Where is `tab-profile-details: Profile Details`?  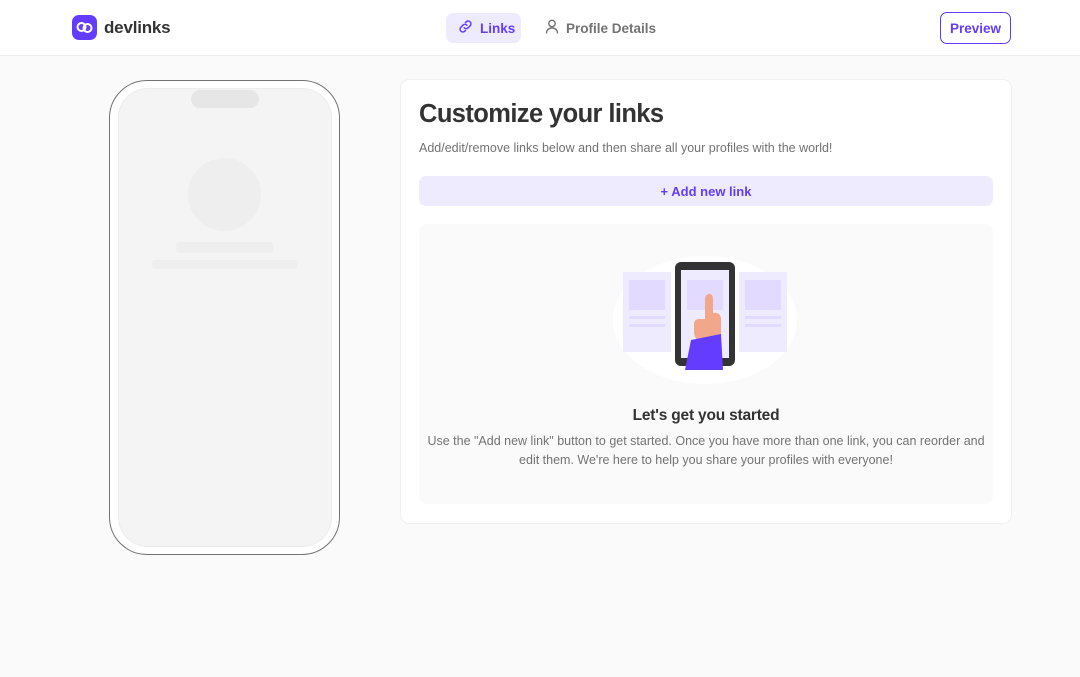
tab-profile-details: Profile Details is located at coordinates (600, 28).